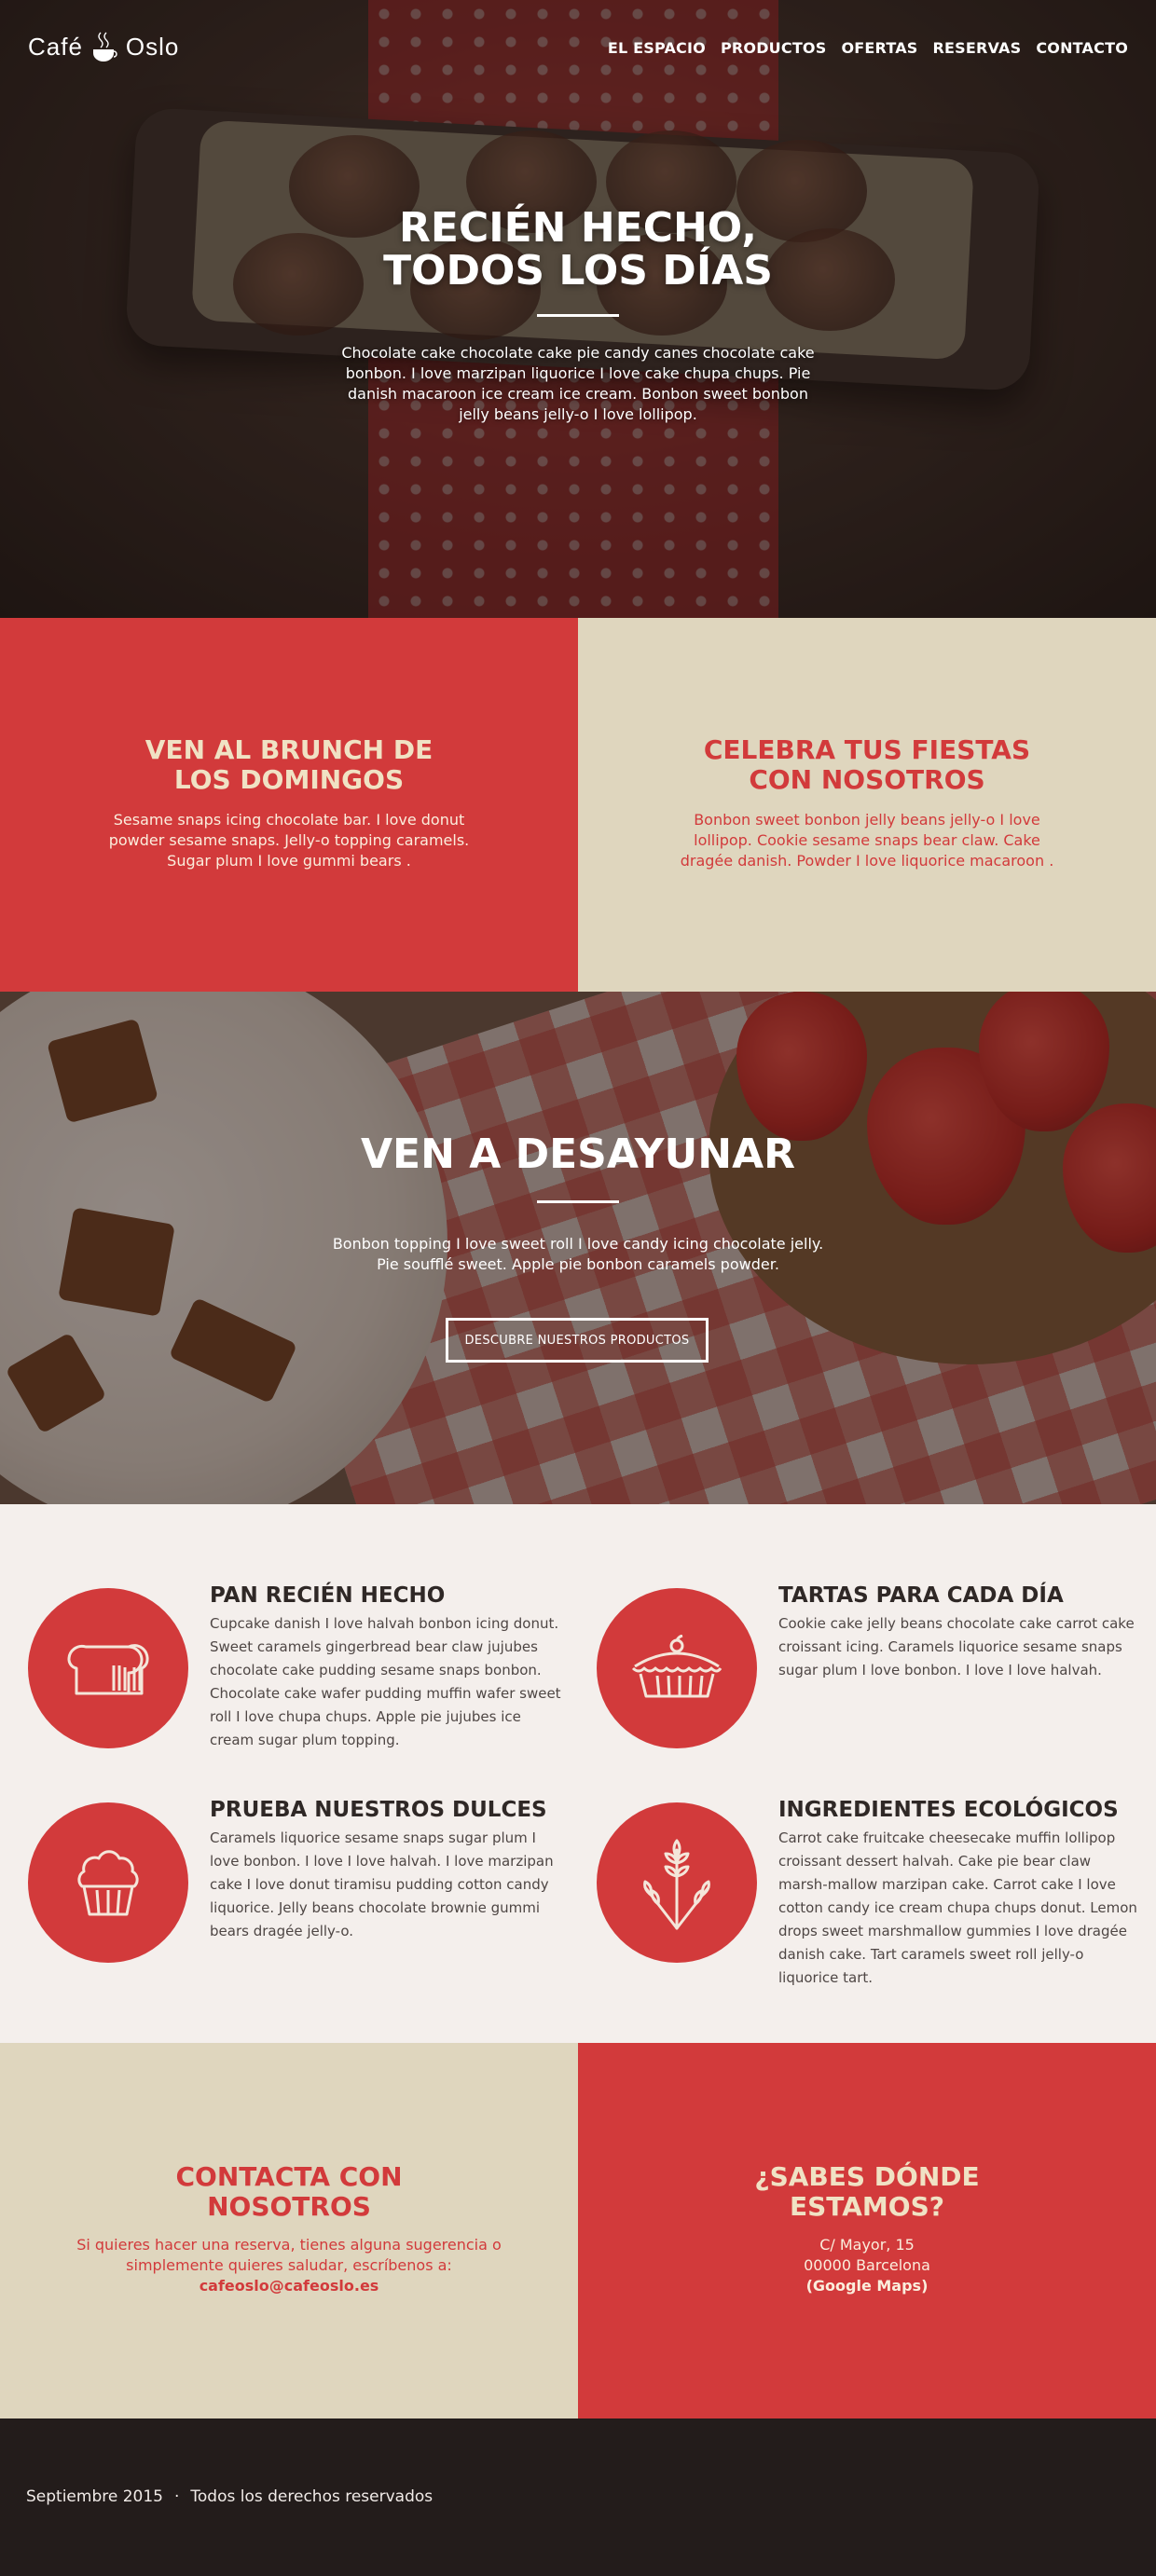 The height and width of the screenshot is (2576, 1156). Describe the element at coordinates (94, 2496) in the screenshot. I see `footer-date: Septiembre 2015` at that location.